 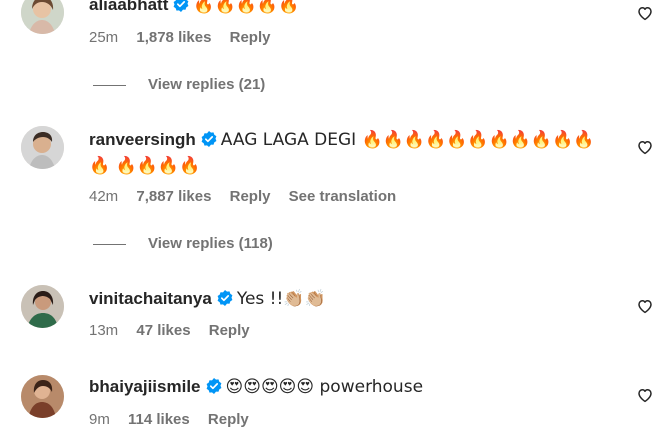 What do you see at coordinates (159, 419) in the screenshot?
I see `likes-count: 114 likes` at bounding box center [159, 419].